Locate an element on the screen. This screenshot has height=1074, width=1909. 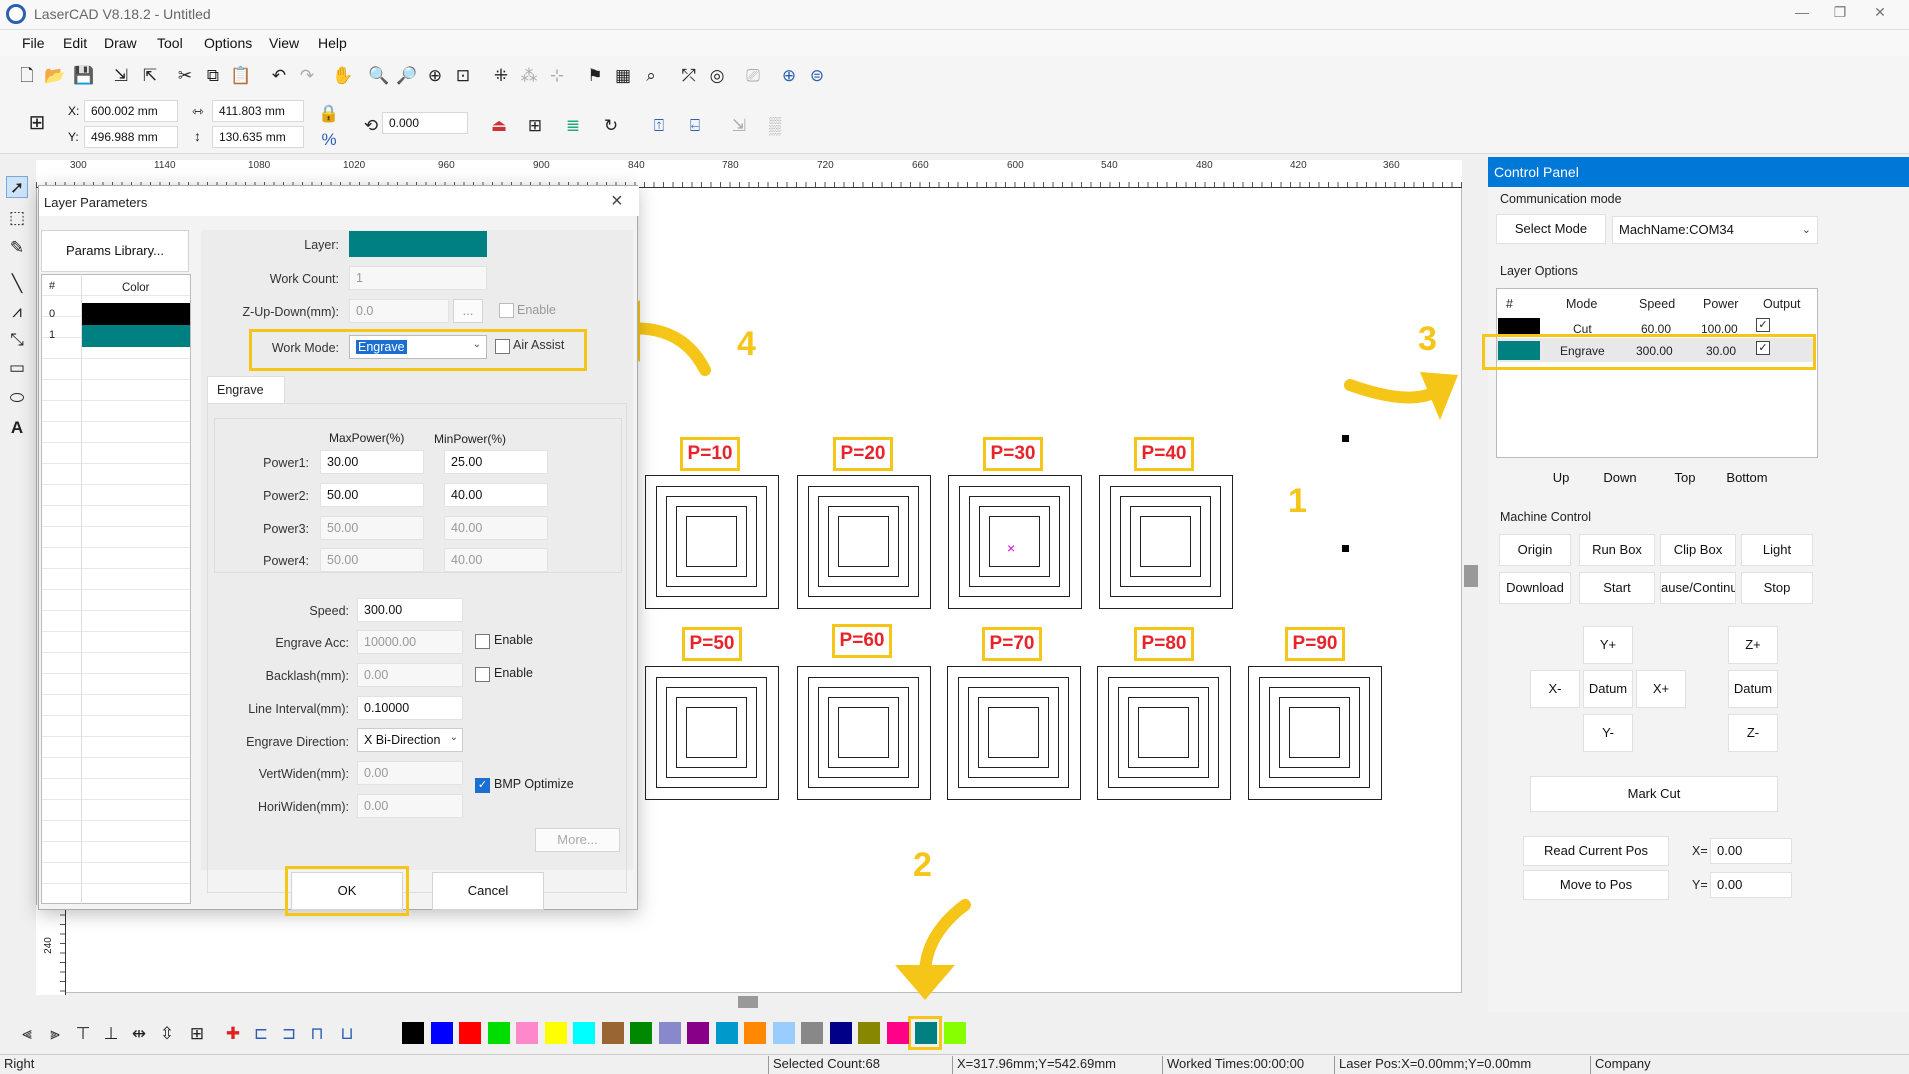
work-mode-select: Engrave ⌄ is located at coordinates (418, 347).